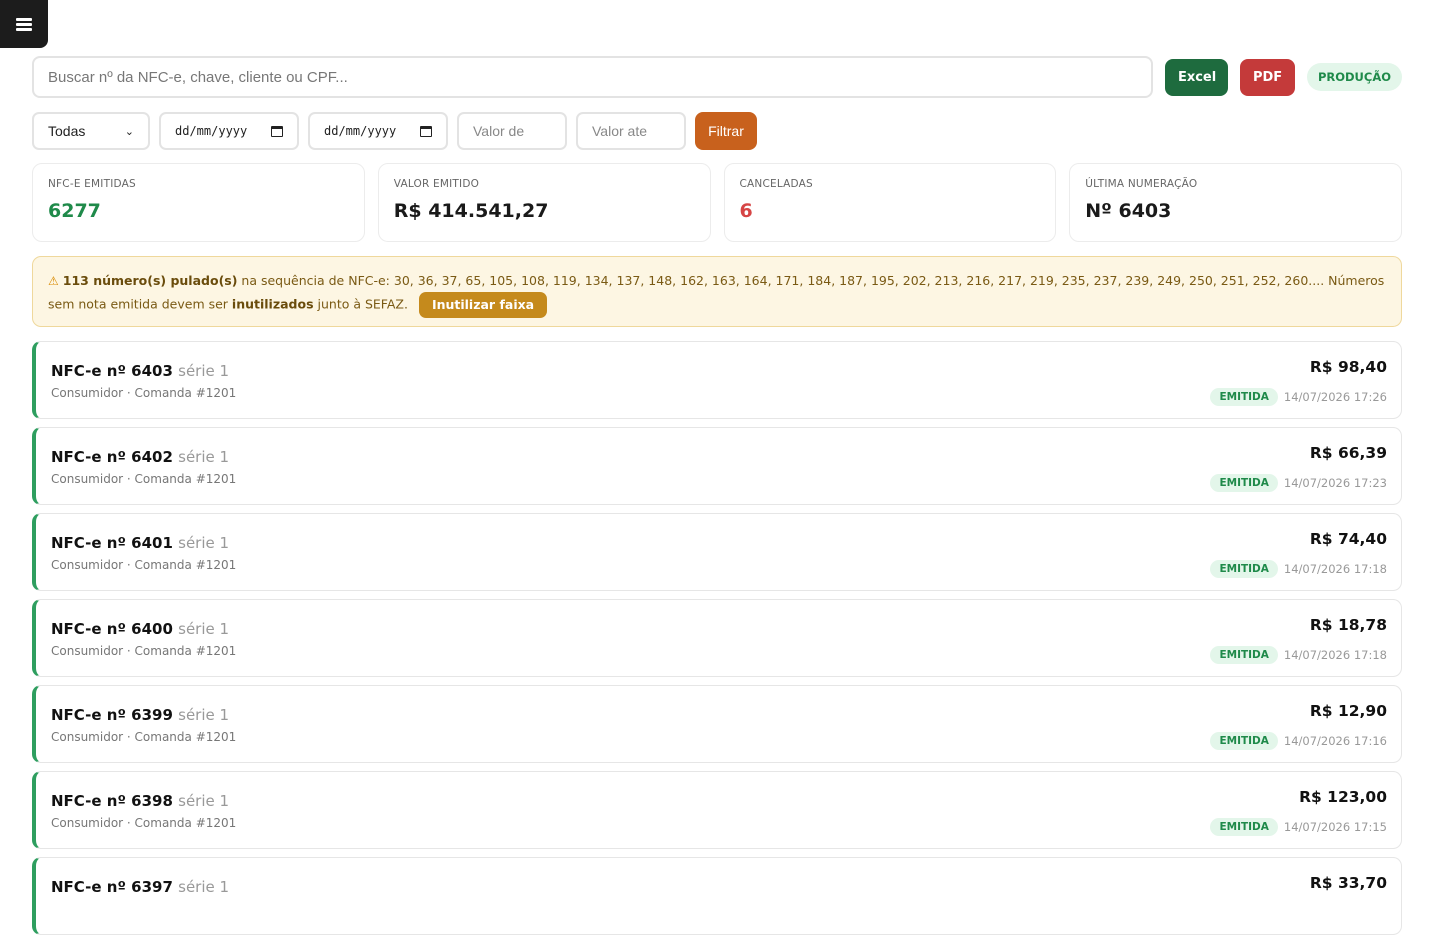  I want to click on stat-card-value: Valor emitido R$ 414.541,27, so click(544, 202).